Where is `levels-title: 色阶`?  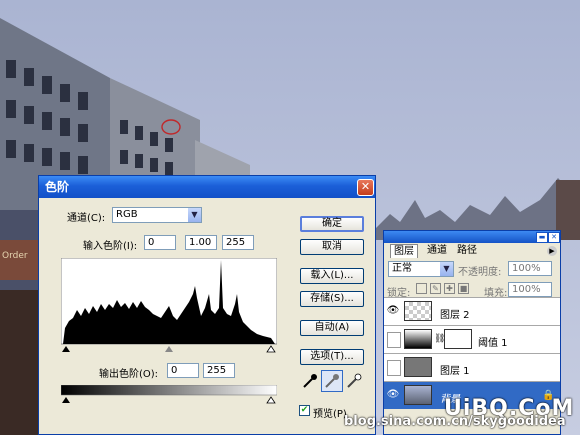 levels-title: 色阶 is located at coordinates (57, 187).